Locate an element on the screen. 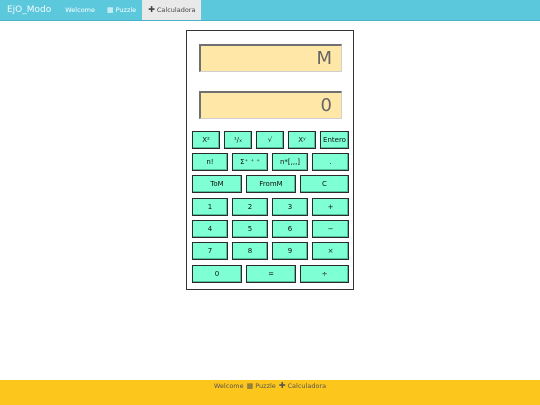 The image size is (540, 405). subtract-button: − is located at coordinates (330, 229).